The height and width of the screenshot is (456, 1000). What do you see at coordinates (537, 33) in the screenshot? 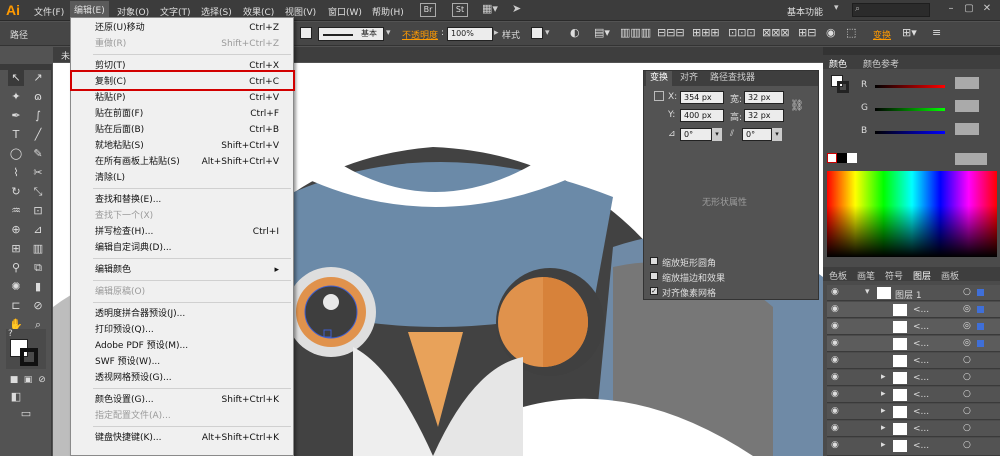
I see `style-swatch` at bounding box center [537, 33].